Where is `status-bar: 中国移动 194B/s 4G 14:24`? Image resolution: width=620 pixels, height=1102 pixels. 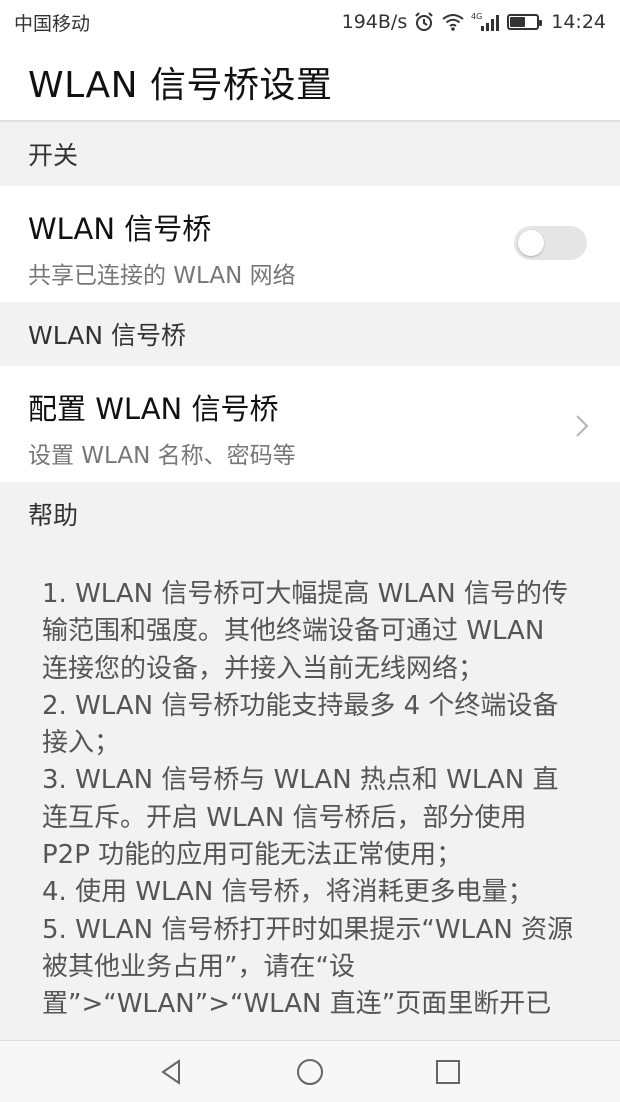
status-bar: 中国移动 194B/s 4G 14:24 is located at coordinates (310, 22).